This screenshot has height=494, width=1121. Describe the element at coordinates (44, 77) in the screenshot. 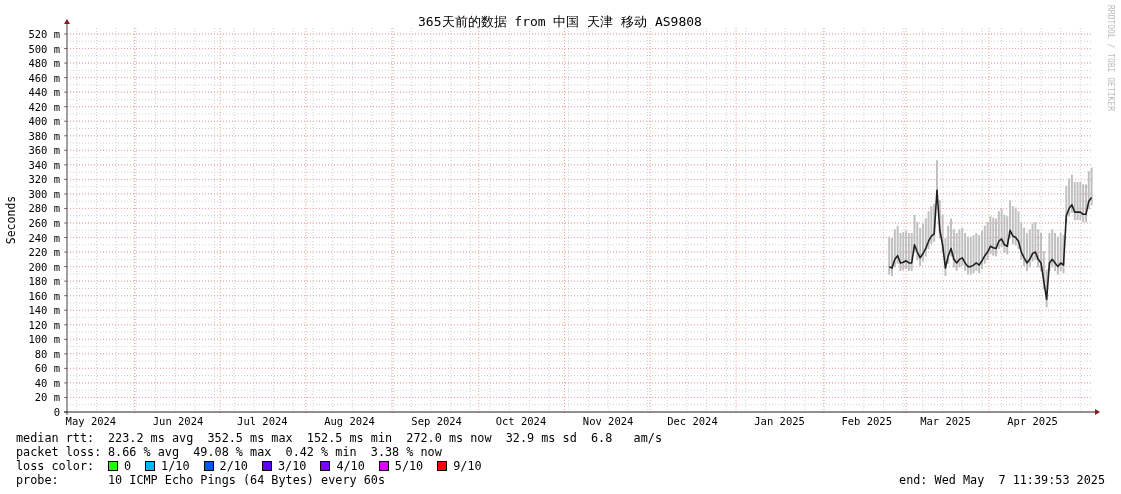

I see `axis-label: 460 m` at that location.